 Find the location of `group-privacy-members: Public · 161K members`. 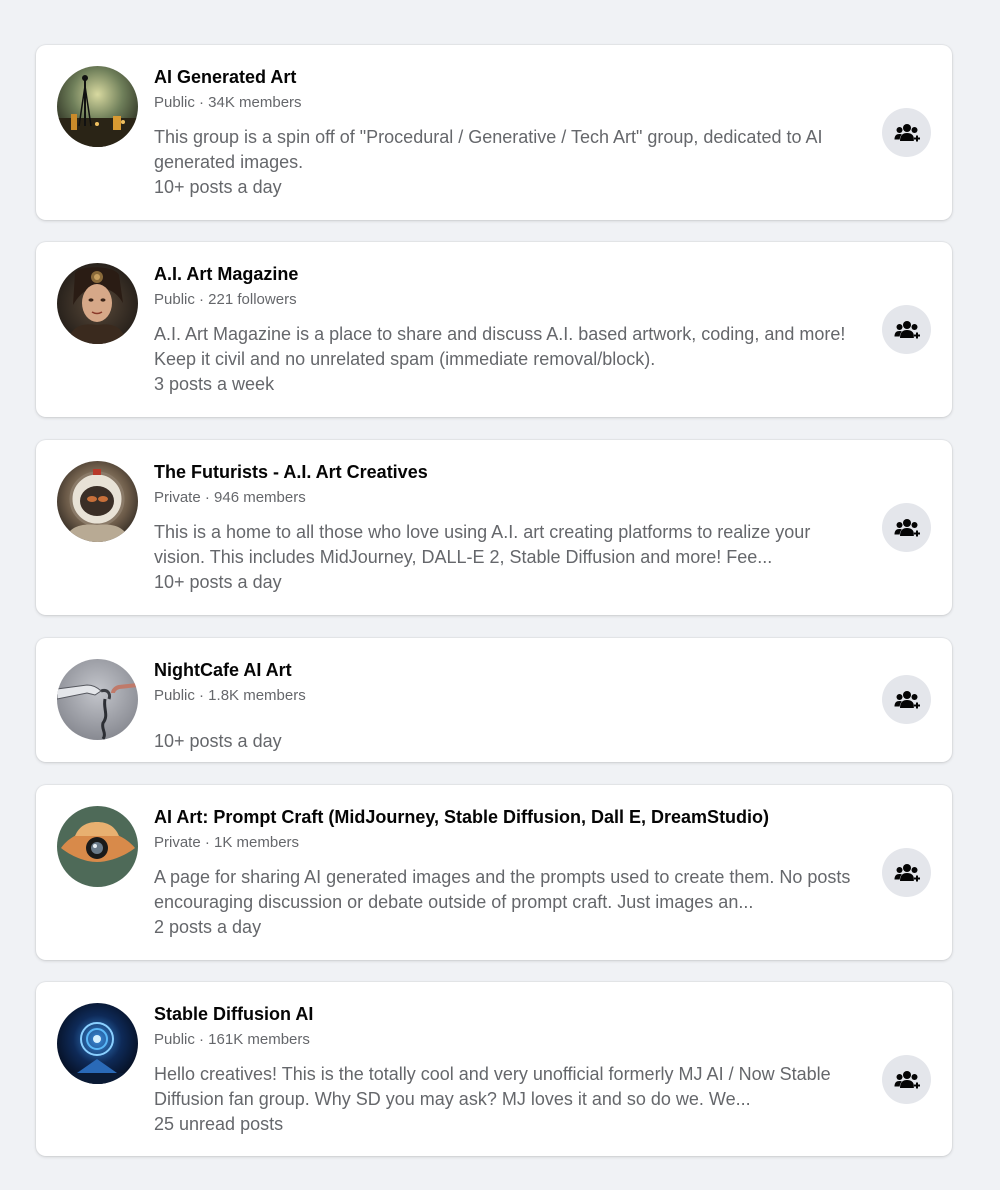

group-privacy-members: Public · 161K members is located at coordinates (232, 1039).